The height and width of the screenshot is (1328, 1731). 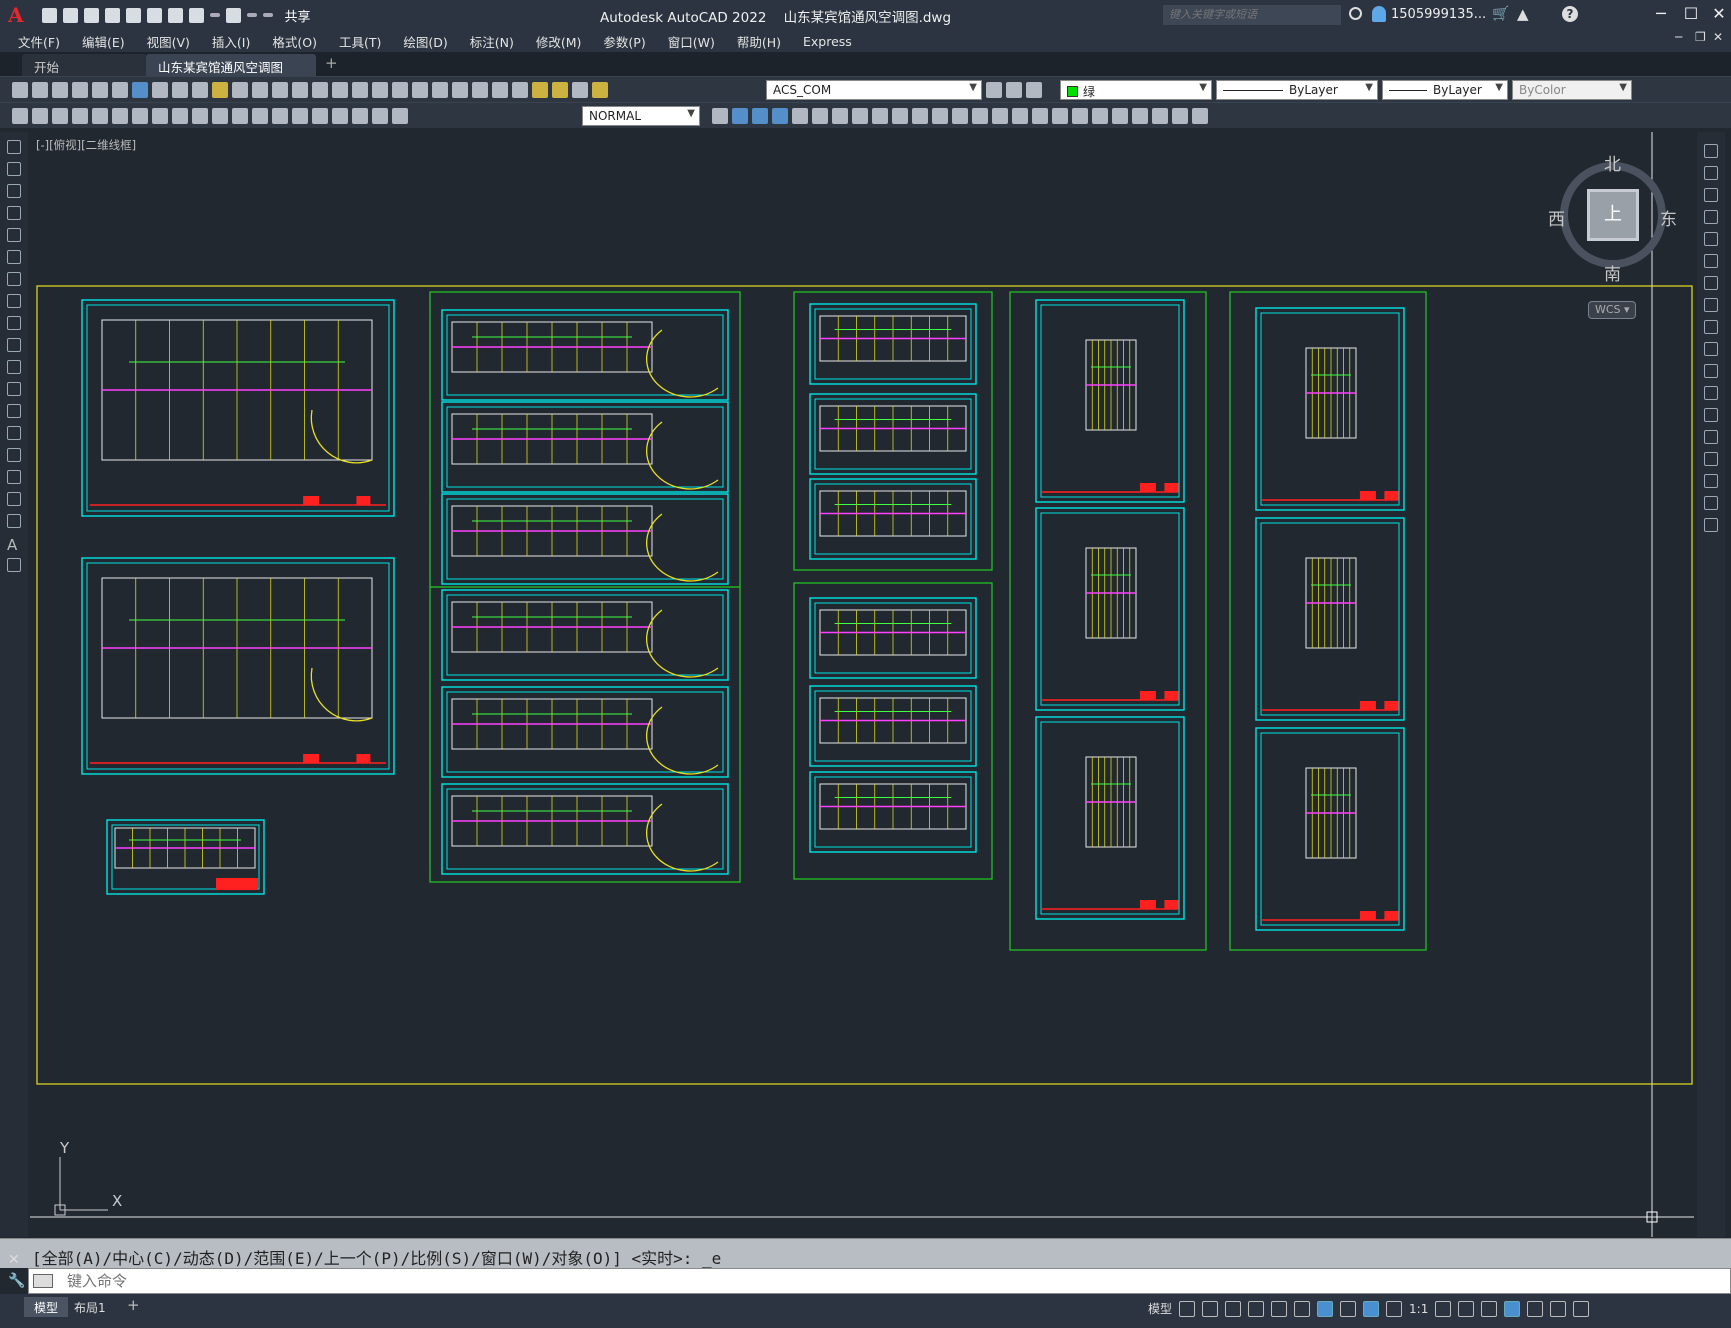 What do you see at coordinates (1711, 393) in the screenshot?
I see `break-point-icon` at bounding box center [1711, 393].